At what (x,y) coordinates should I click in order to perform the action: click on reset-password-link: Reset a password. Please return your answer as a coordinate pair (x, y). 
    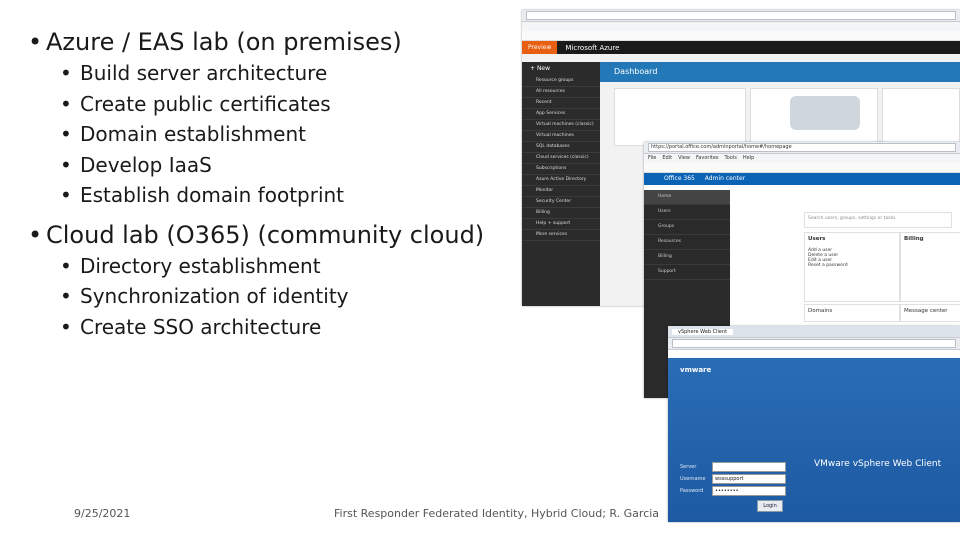
    Looking at the image, I should click on (852, 265).